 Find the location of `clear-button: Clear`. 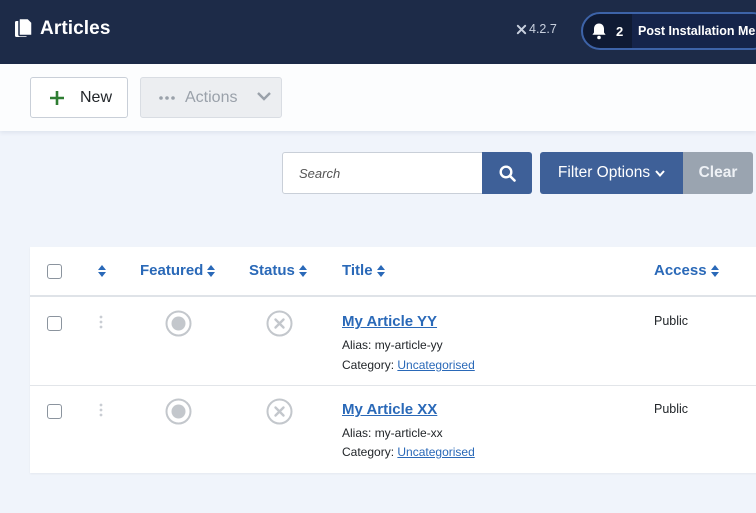

clear-button: Clear is located at coordinates (718, 173).